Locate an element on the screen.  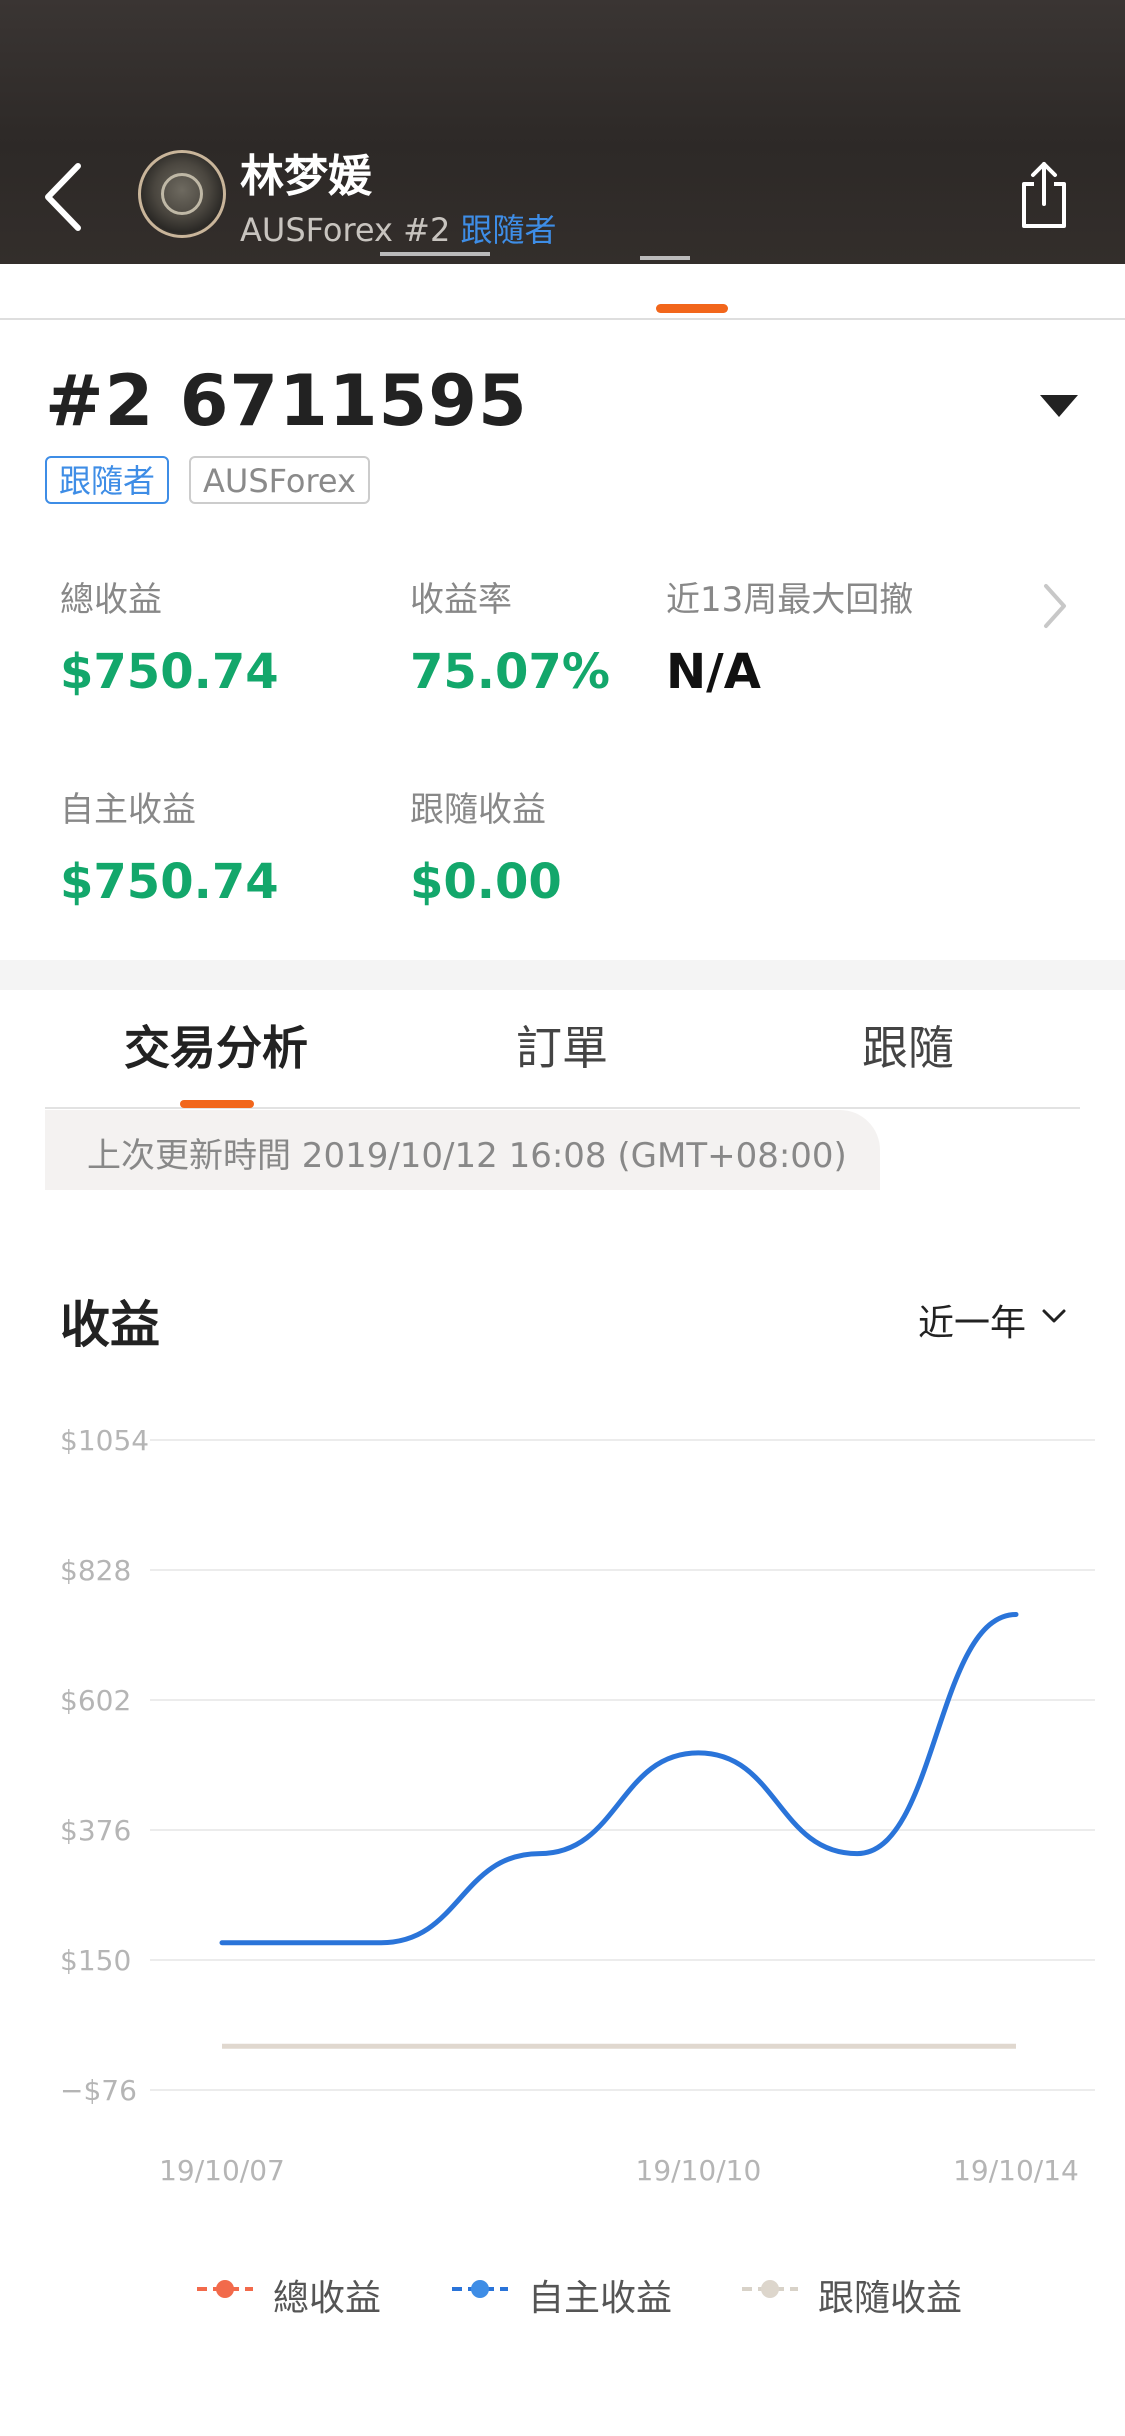
top-tabs-hidden is located at coordinates (562, 286).